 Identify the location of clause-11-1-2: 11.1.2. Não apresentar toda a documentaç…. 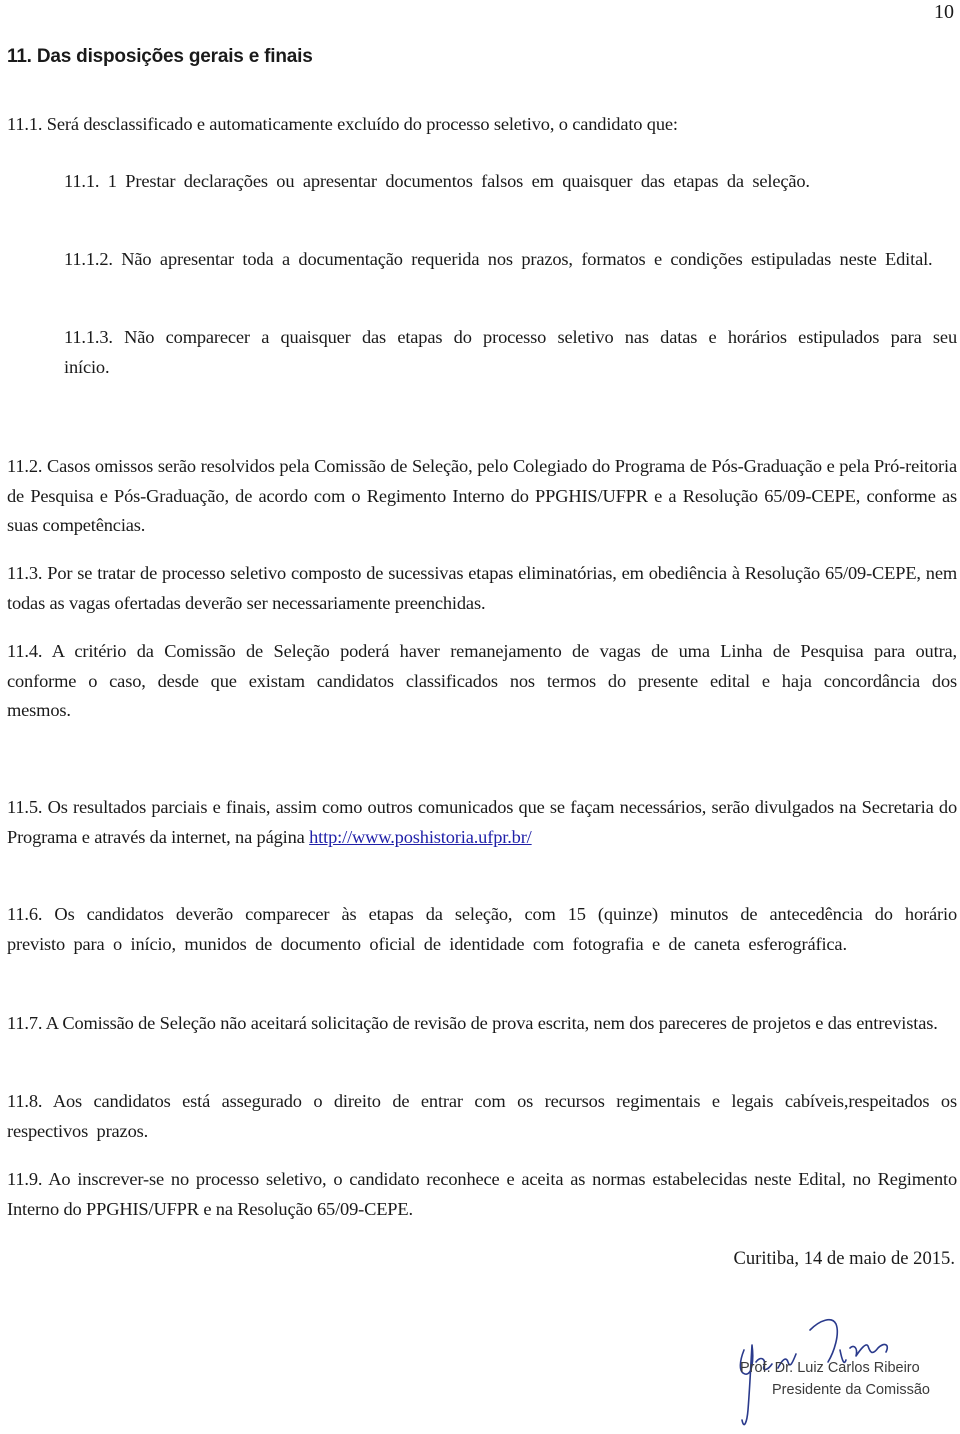
(498, 259).